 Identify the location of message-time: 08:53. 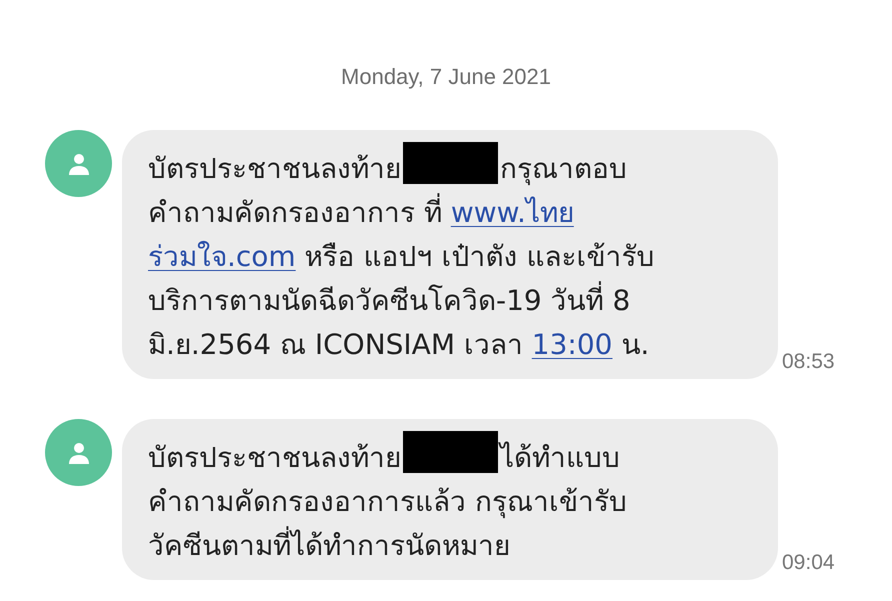
(808, 361).